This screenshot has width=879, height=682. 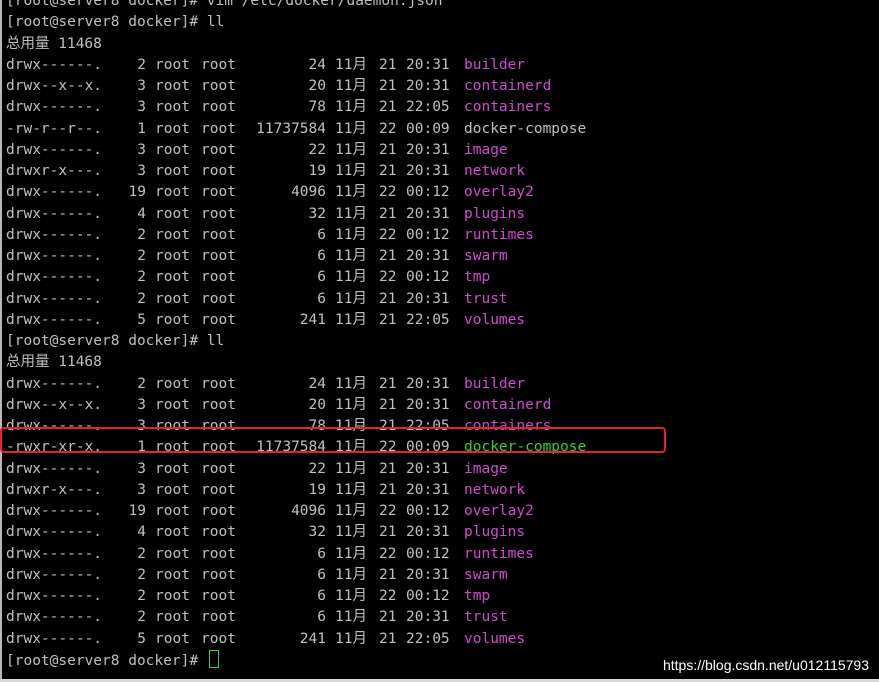 What do you see at coordinates (495, 319) in the screenshot?
I see `row-name: volumes` at bounding box center [495, 319].